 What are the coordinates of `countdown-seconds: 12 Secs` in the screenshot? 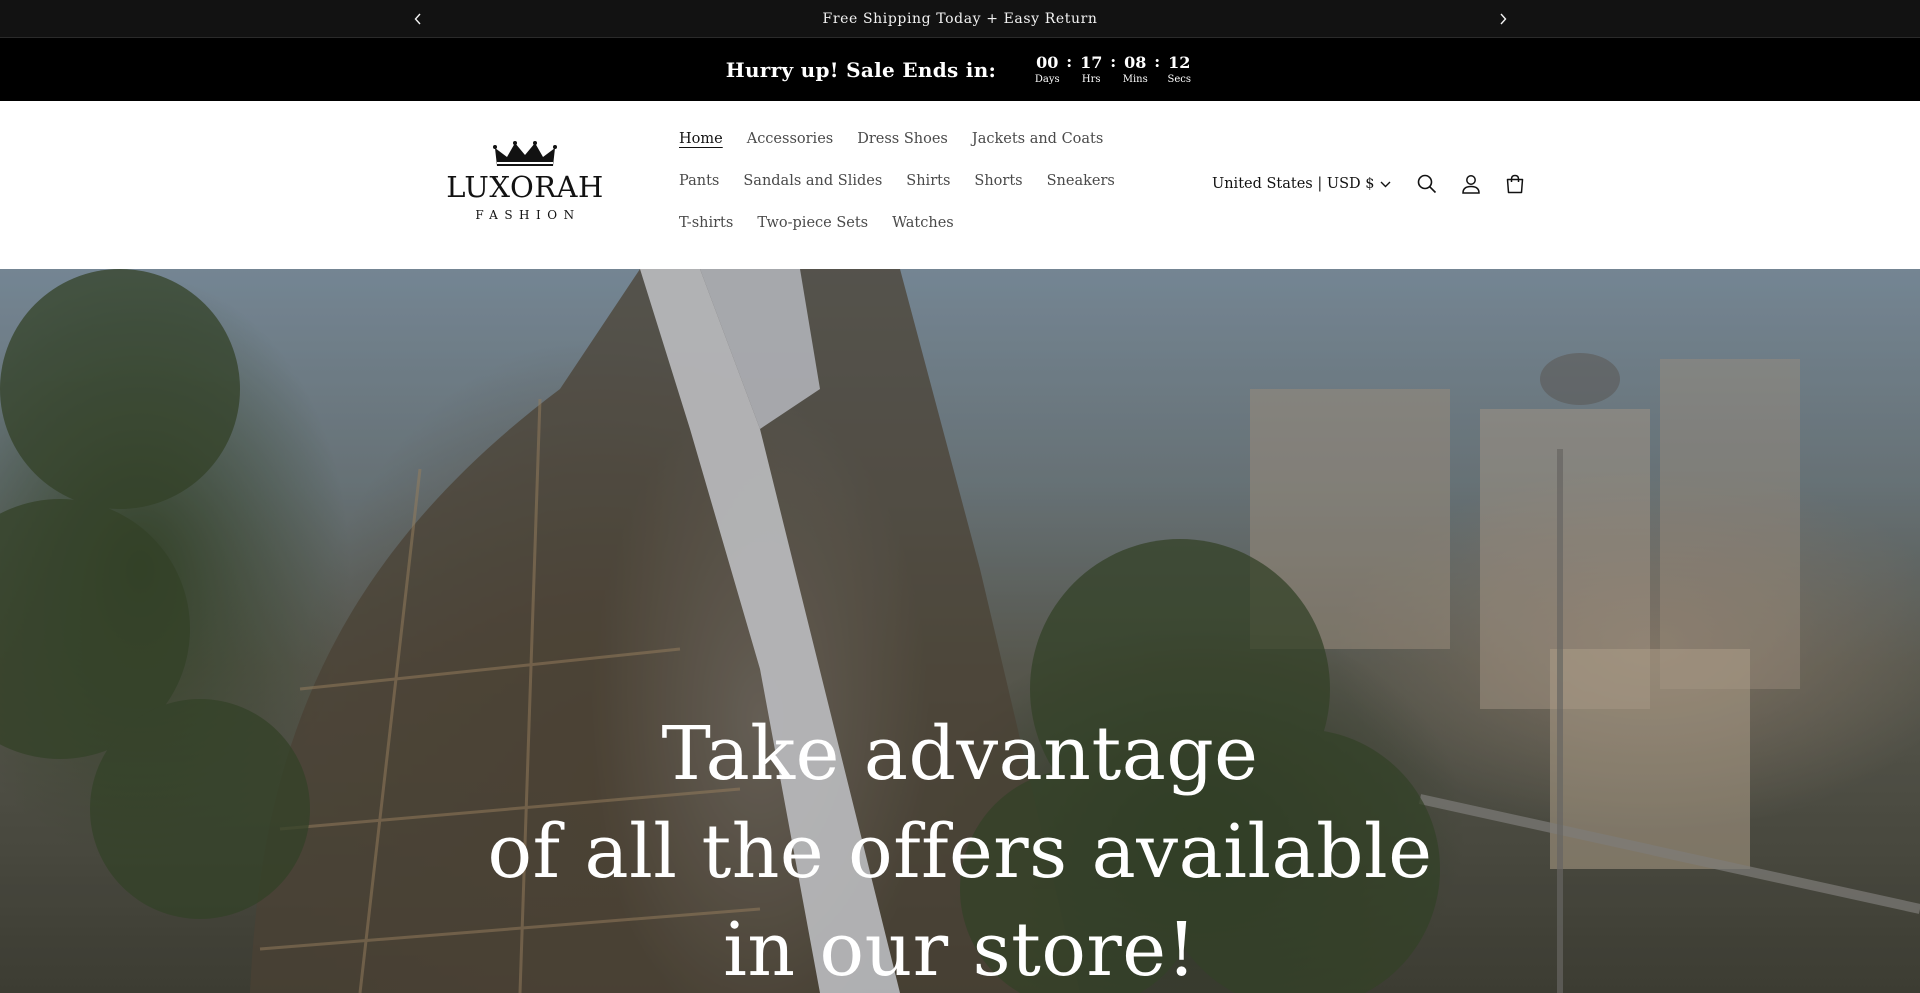 It's located at (1179, 69).